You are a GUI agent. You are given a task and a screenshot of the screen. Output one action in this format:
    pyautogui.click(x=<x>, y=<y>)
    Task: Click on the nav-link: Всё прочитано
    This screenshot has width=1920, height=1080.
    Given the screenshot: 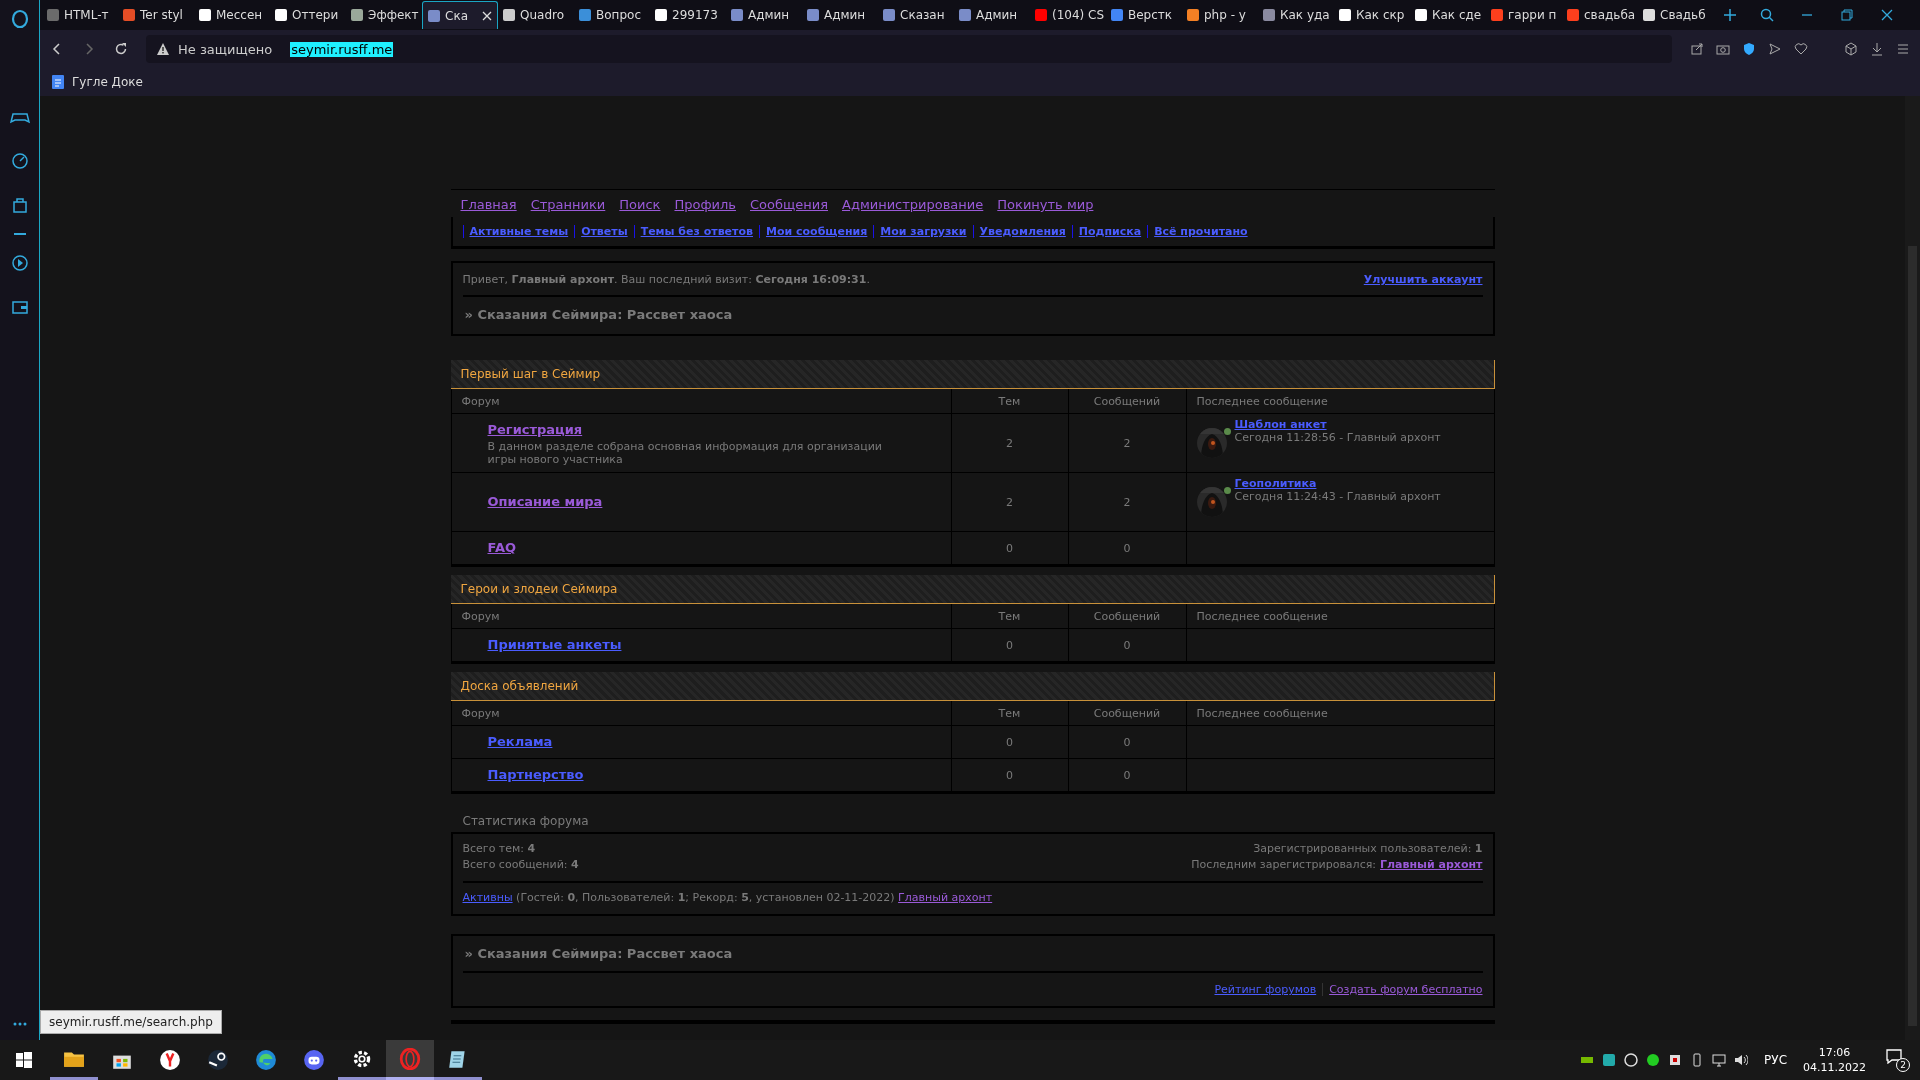 What is the action you would take?
    pyautogui.click(x=1200, y=231)
    